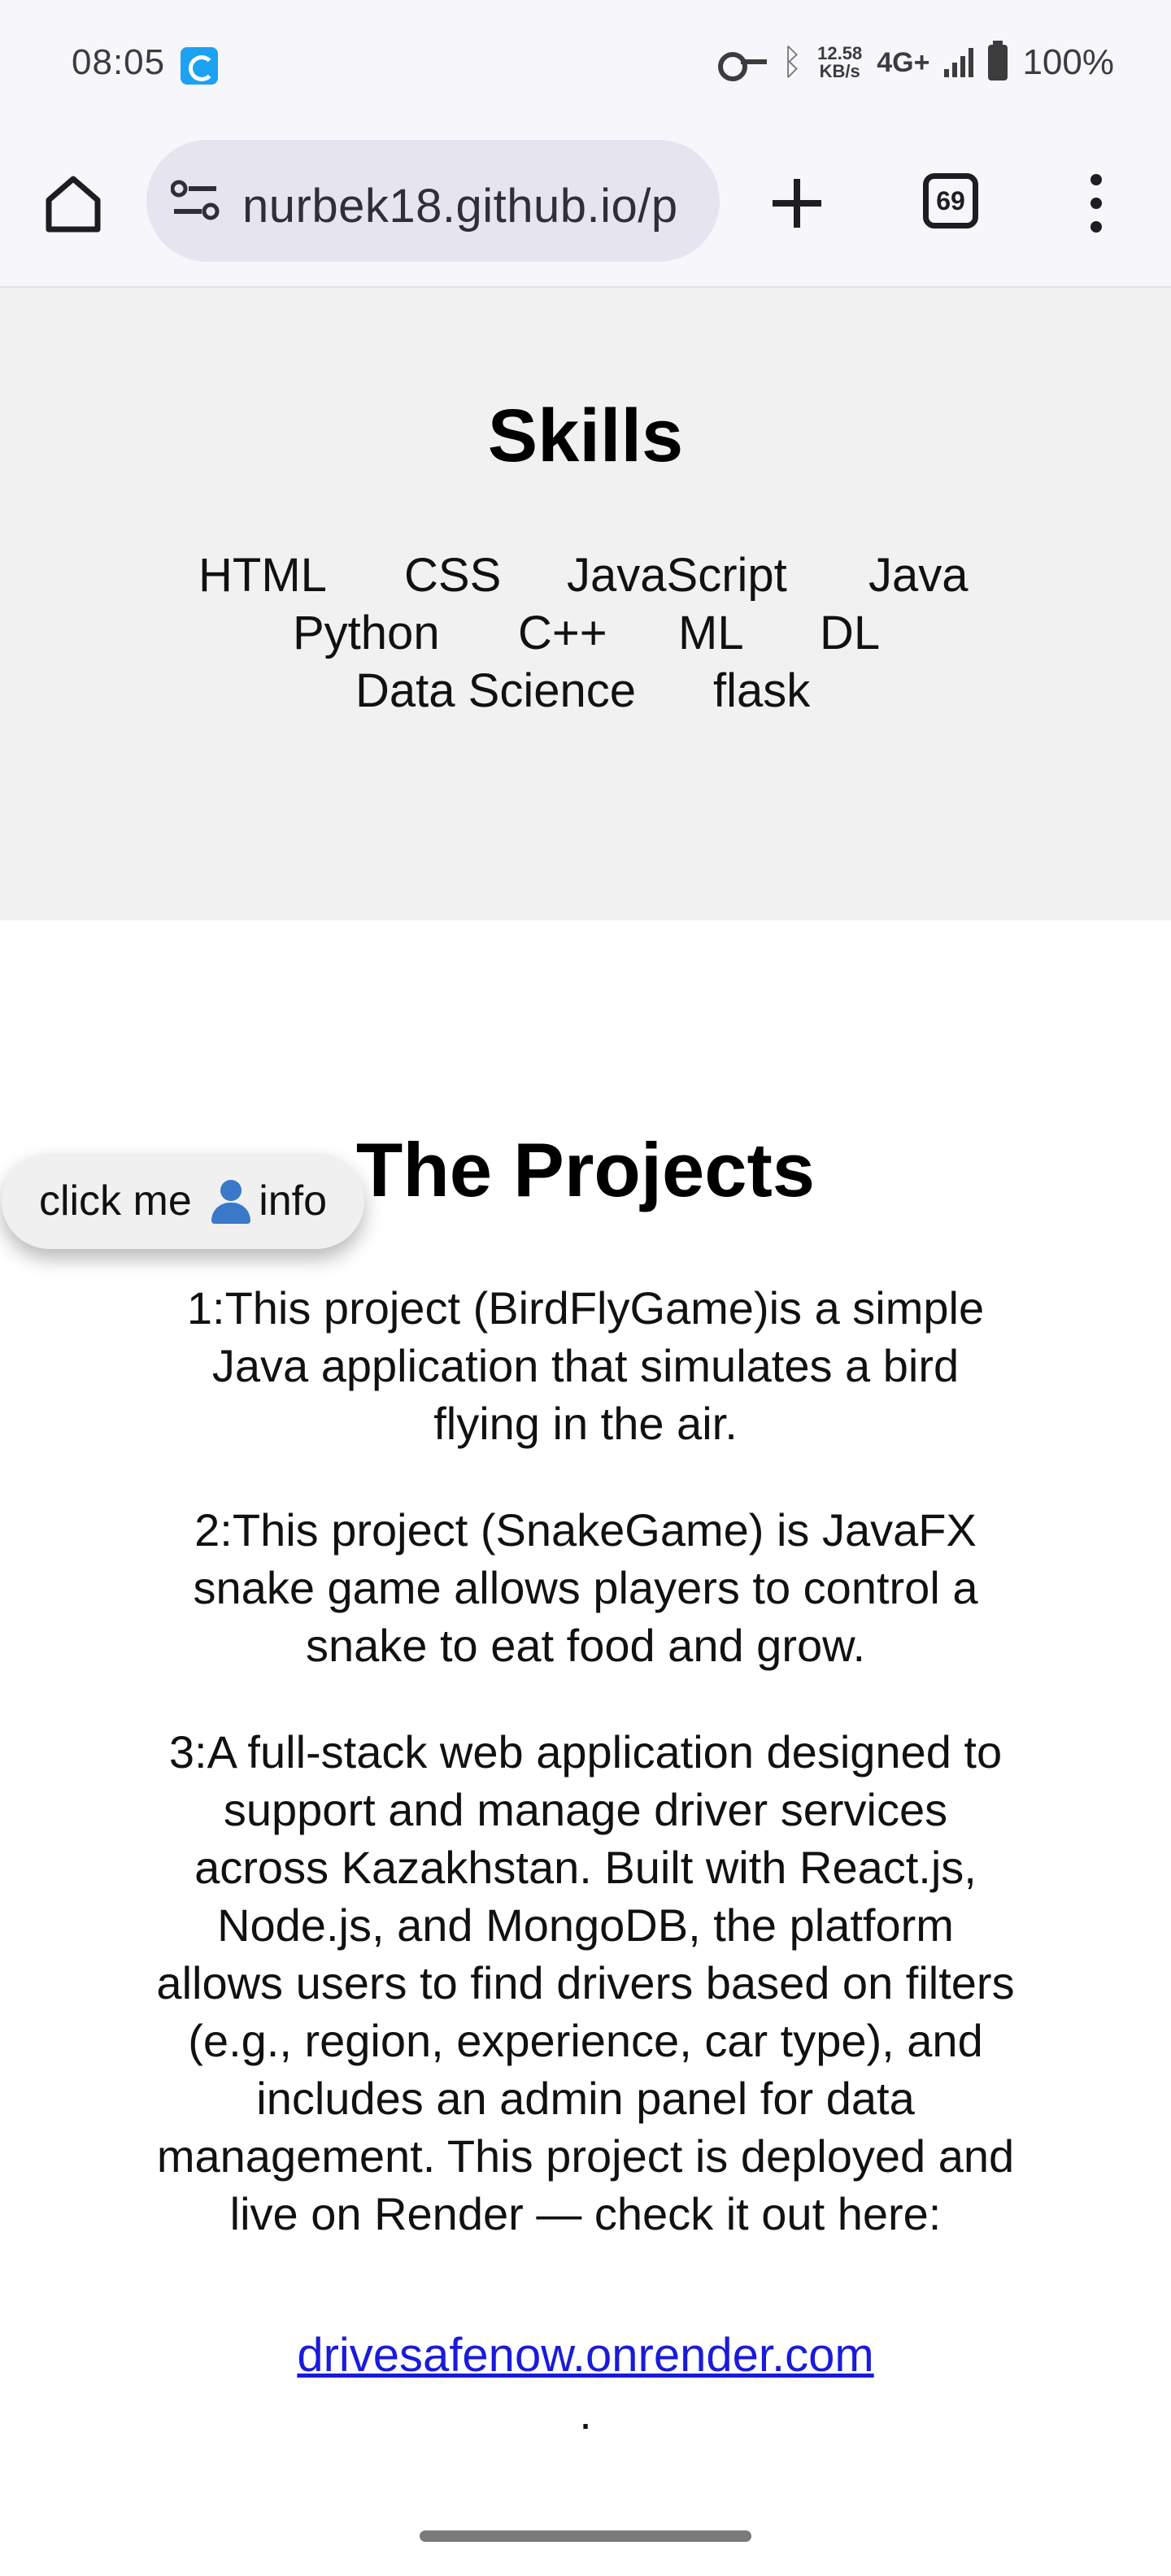 Image resolution: width=1171 pixels, height=2576 pixels. What do you see at coordinates (904, 62) in the screenshot?
I see `network-type: 4G+` at bounding box center [904, 62].